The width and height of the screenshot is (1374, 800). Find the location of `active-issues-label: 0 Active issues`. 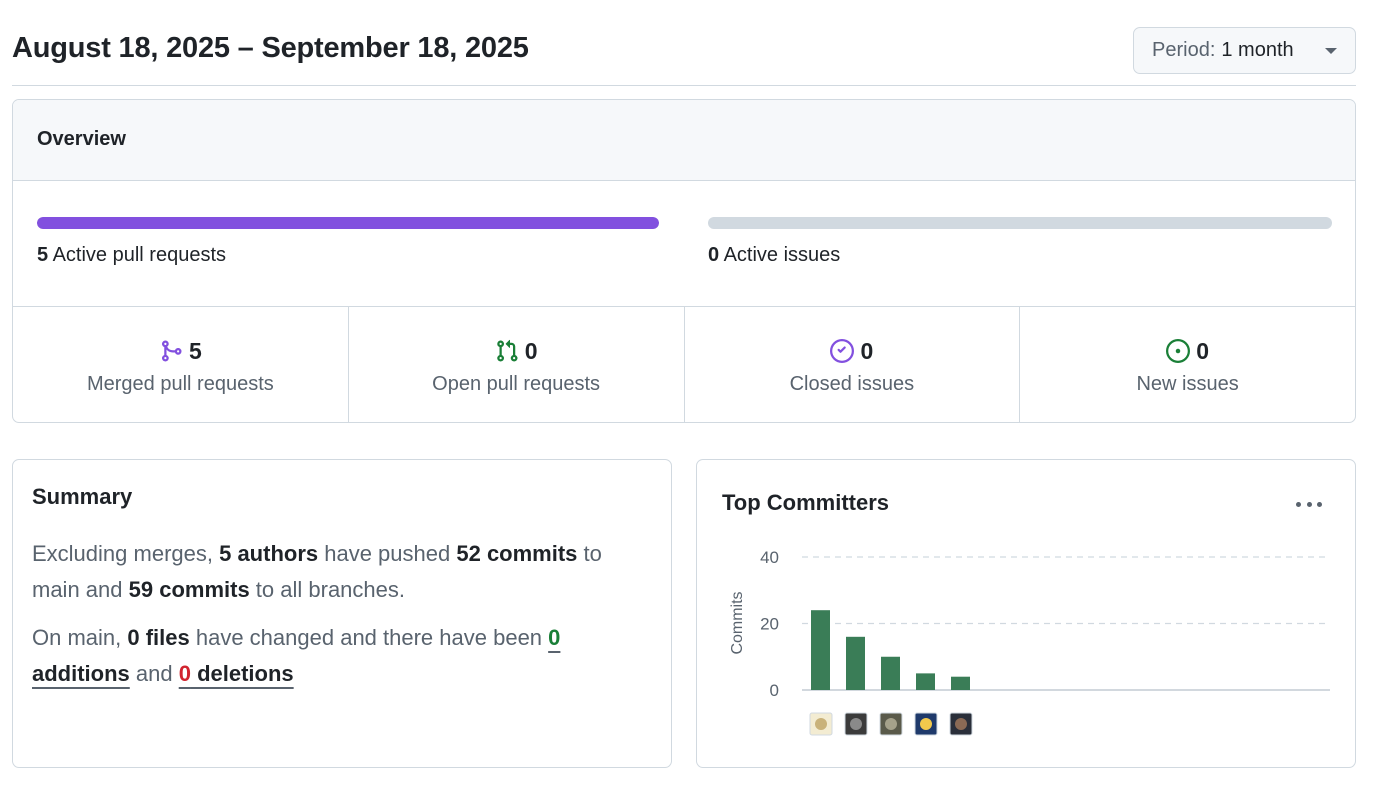

active-issues-label: 0 Active issues is located at coordinates (774, 255).